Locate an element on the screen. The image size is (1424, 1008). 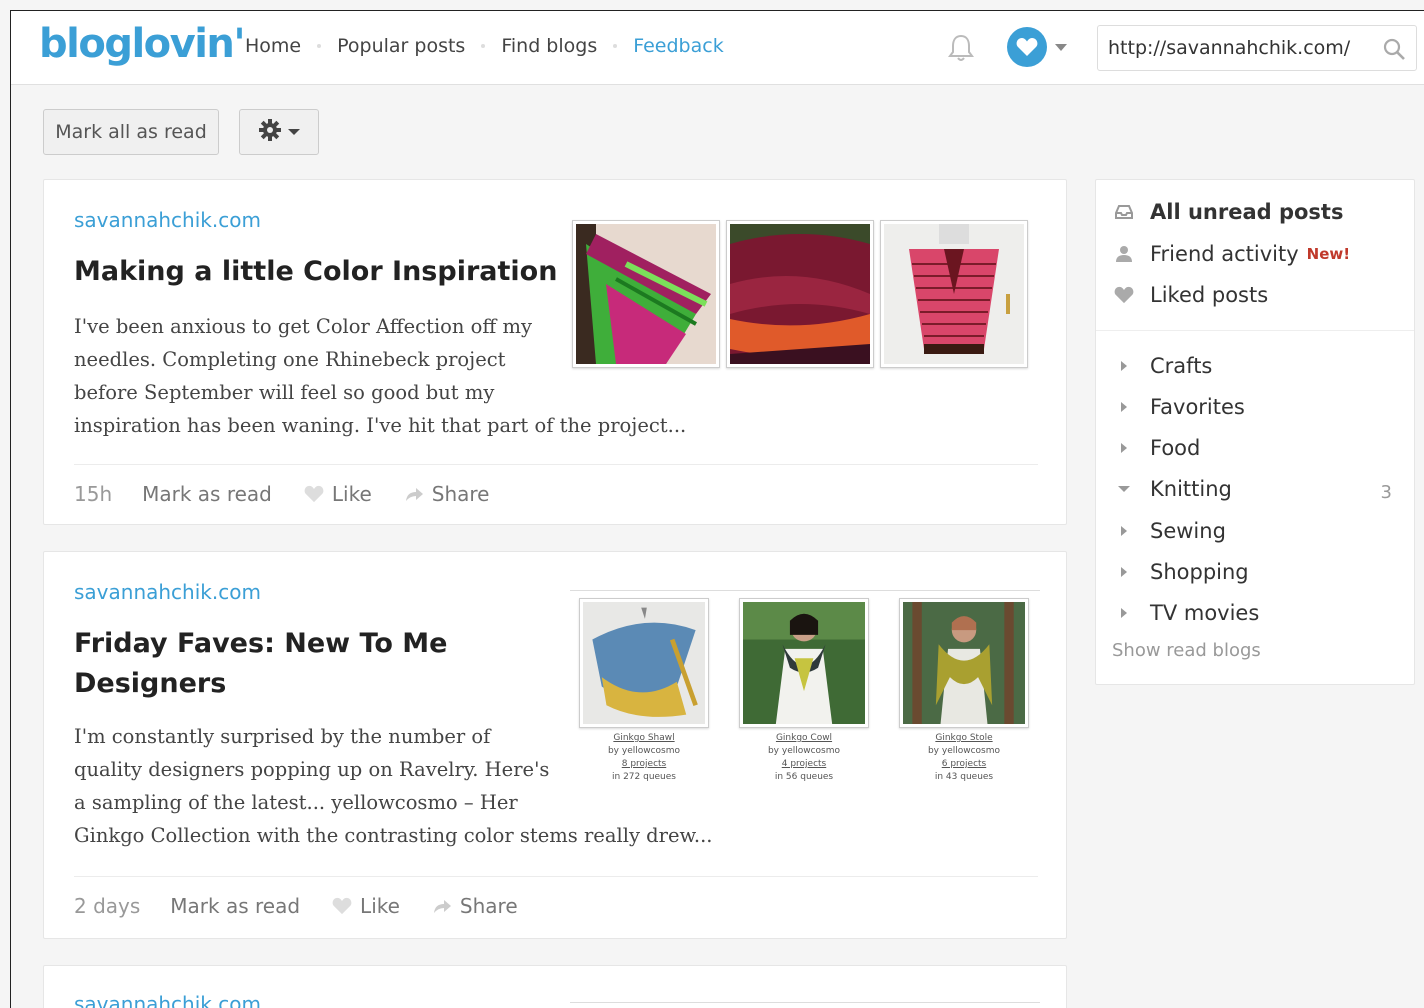
main-nav: Home Popular posts Find blogs Feedback is located at coordinates (484, 46).